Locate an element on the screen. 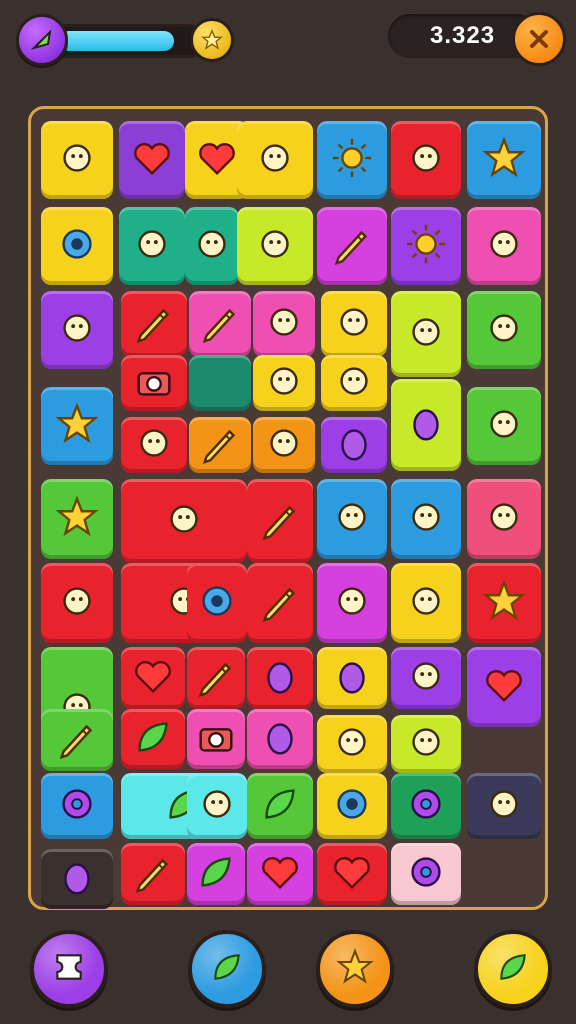 The width and height of the screenshot is (576, 1024). crossed-bird-icon is located at coordinates (77, 160).